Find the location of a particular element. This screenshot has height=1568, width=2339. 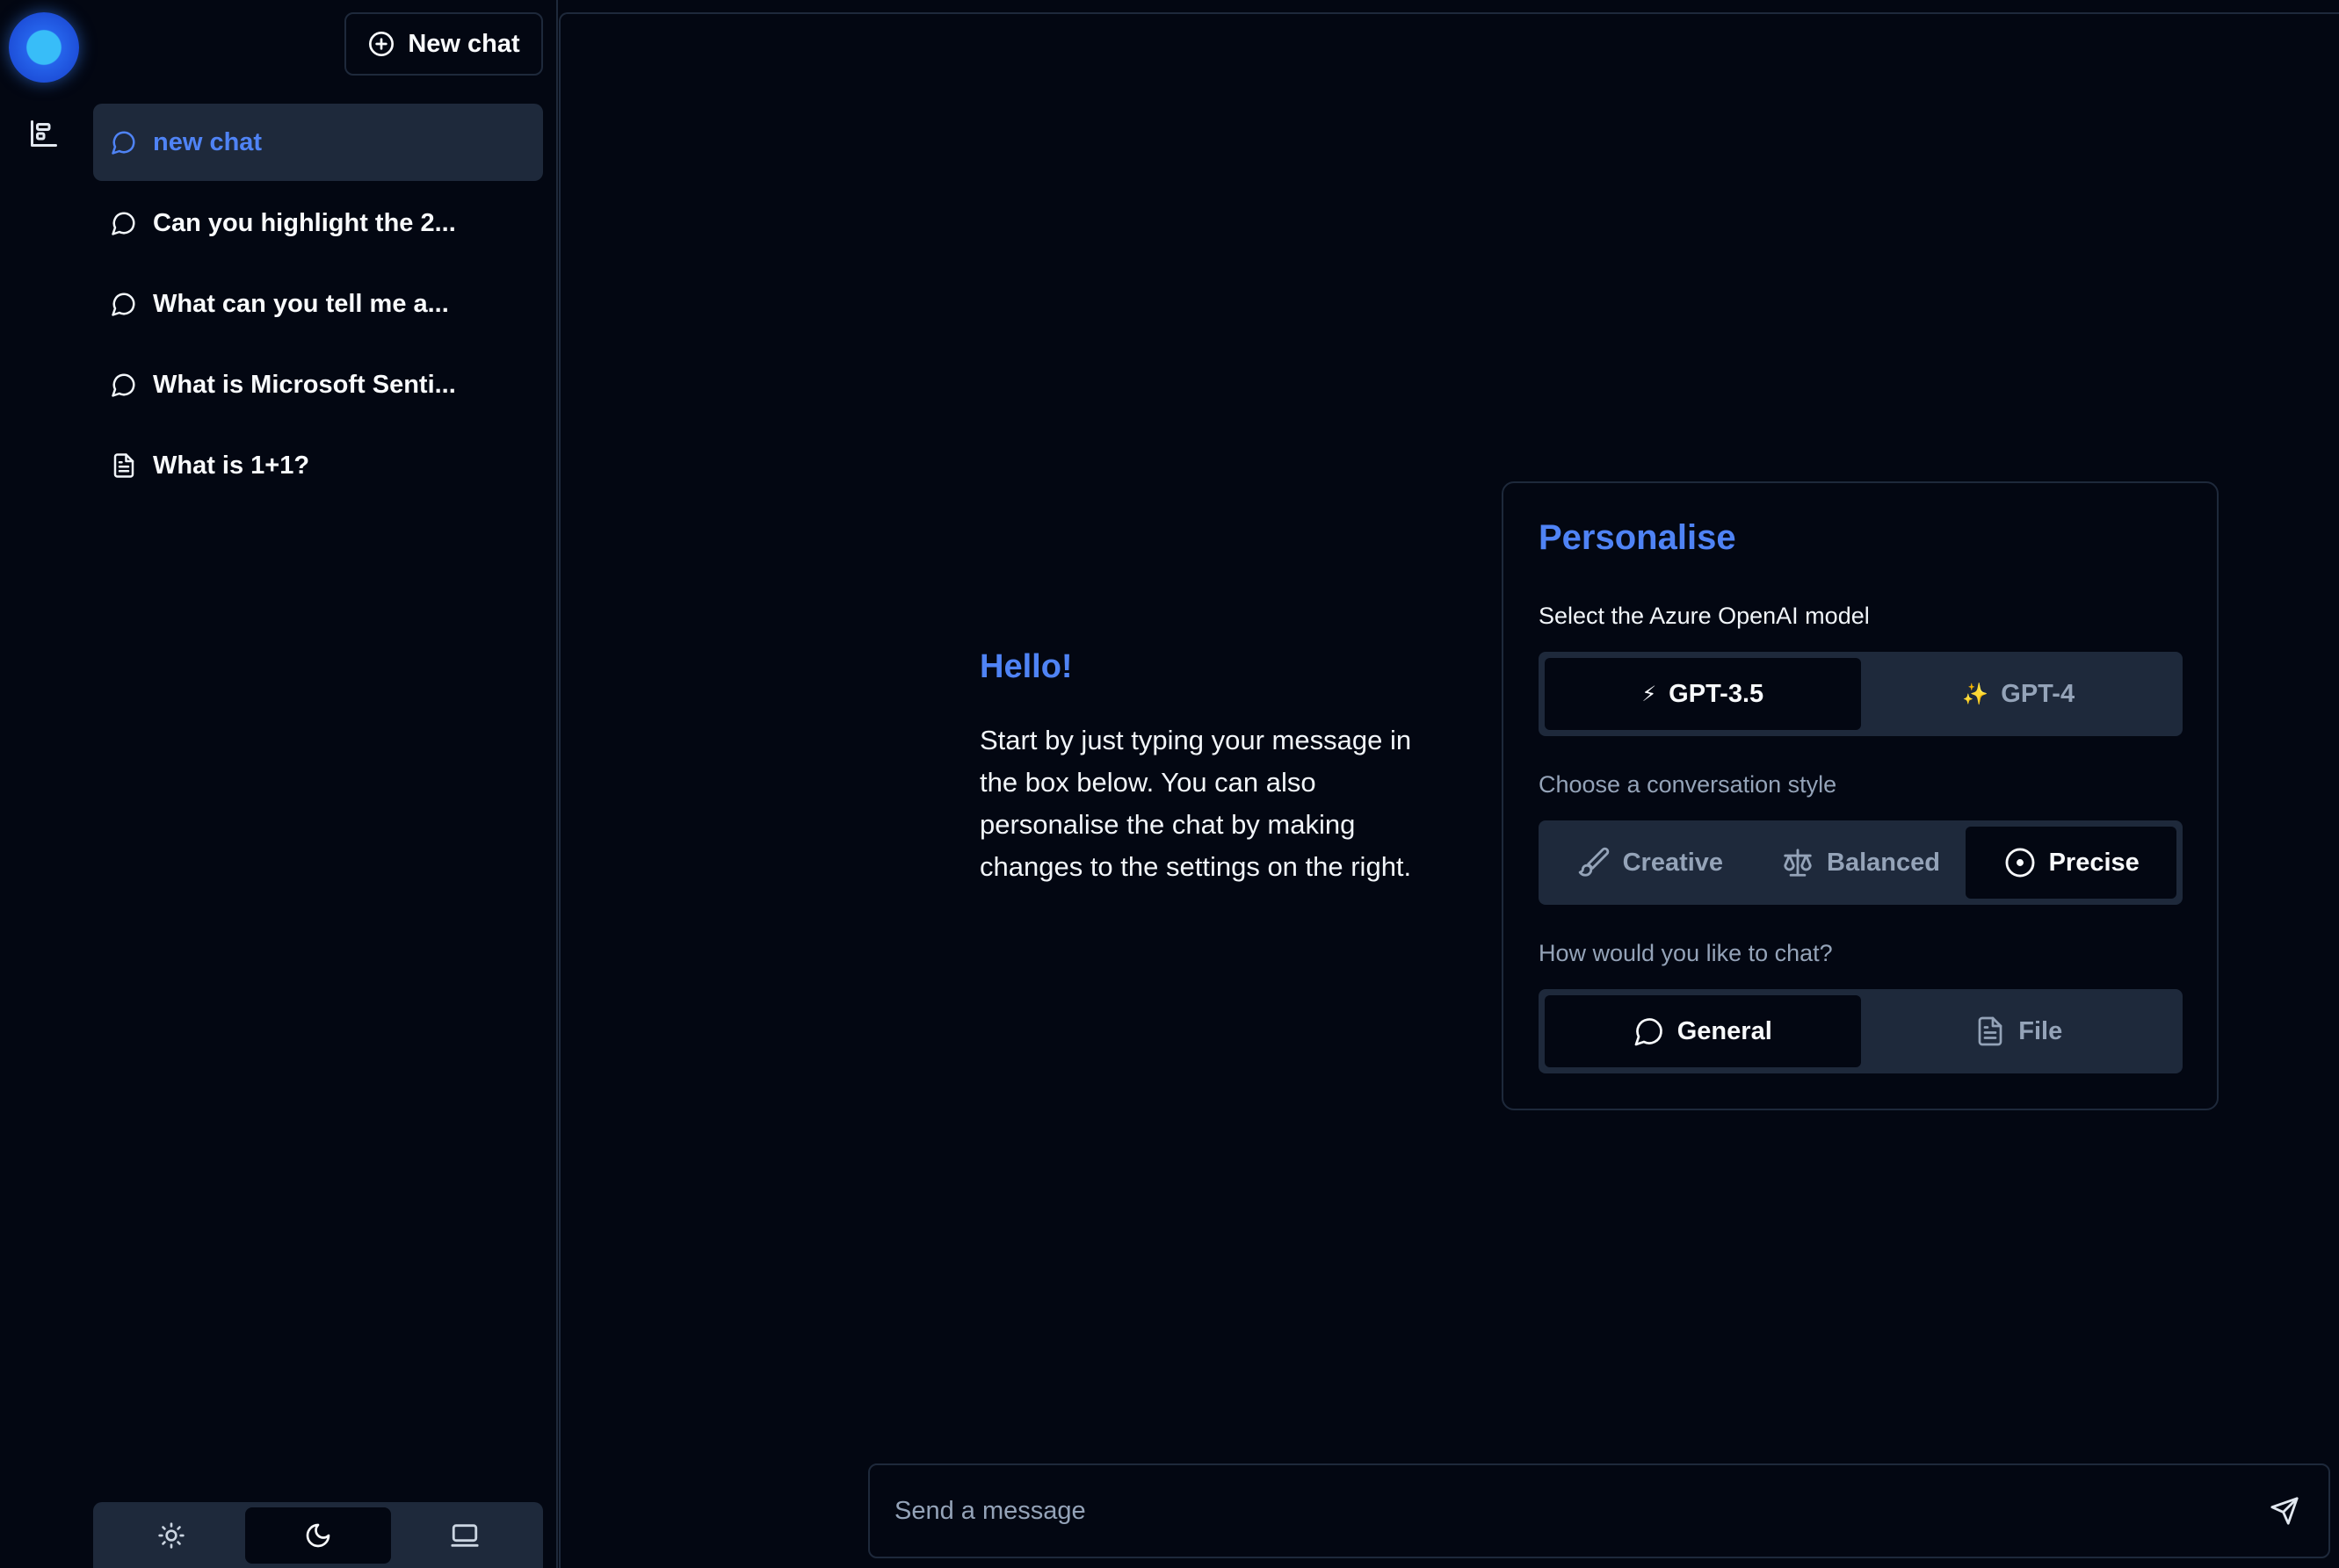

send-icon is located at coordinates (2284, 1511).